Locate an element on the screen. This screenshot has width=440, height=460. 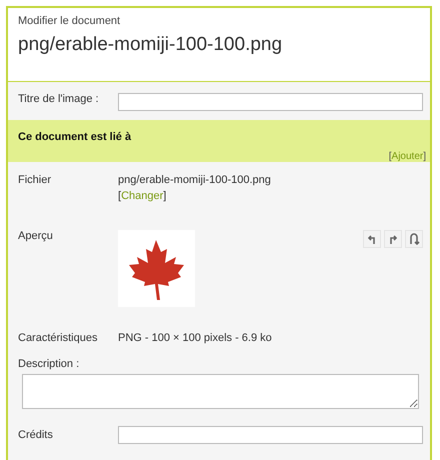
field-label: Fichier is located at coordinates (35, 180).